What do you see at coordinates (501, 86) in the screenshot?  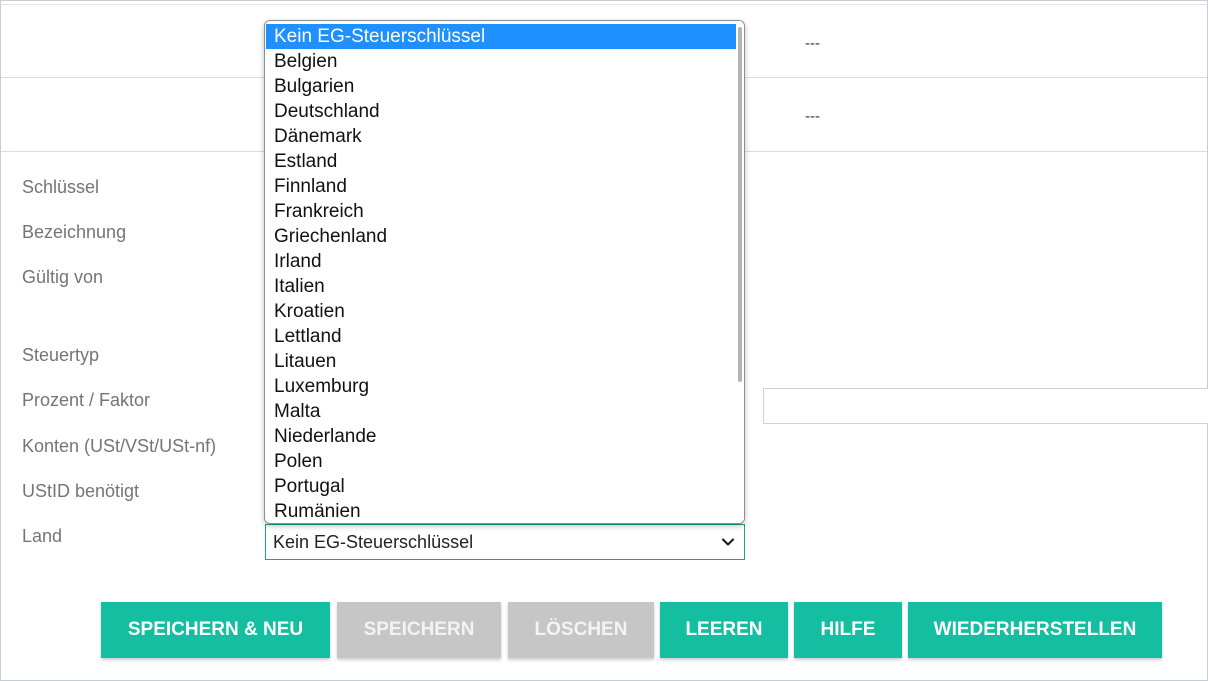 I see `dropdown-option: Bulgarien` at bounding box center [501, 86].